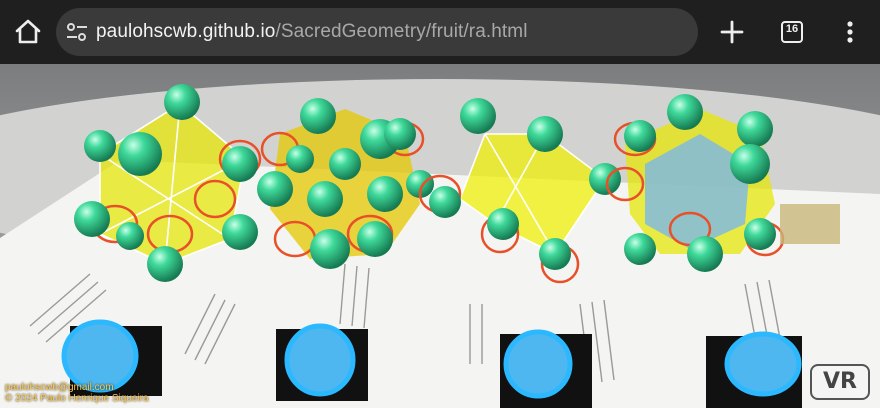 The image size is (880, 408). I want to click on new-tab-button, so click(732, 32).